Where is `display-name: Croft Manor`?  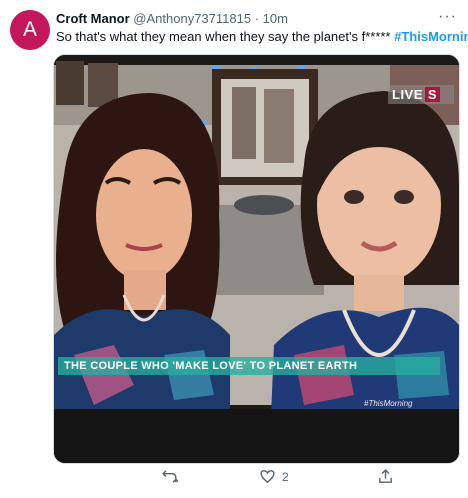 display-name: Croft Manor is located at coordinates (93, 18).